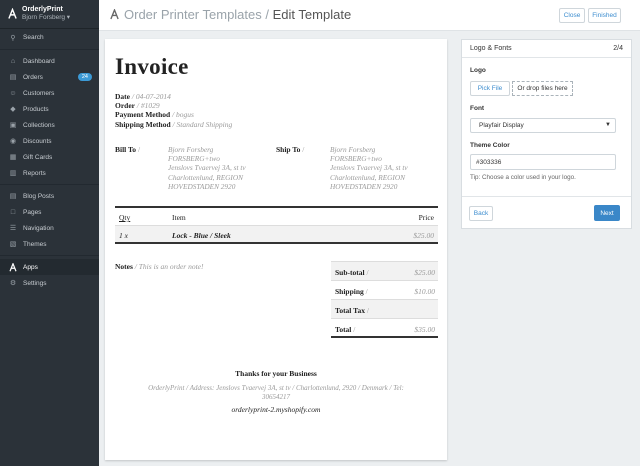 This screenshot has width=640, height=466. What do you see at coordinates (128, 149) in the screenshot?
I see `bill-to-label: Bill To /` at bounding box center [128, 149].